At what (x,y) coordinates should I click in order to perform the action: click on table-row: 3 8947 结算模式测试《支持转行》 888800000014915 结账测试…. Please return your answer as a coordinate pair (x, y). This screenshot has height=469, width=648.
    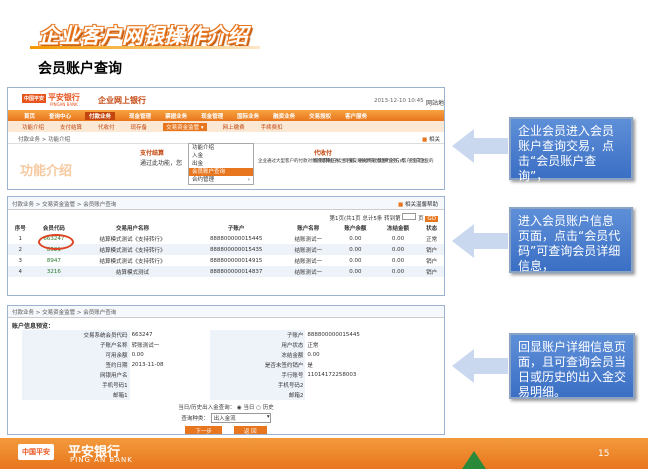
    Looking at the image, I should click on (226, 260).